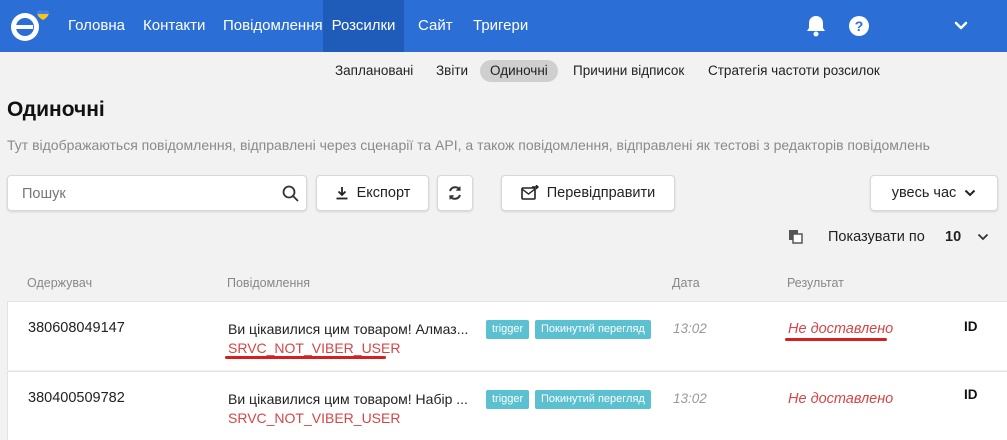  Describe the element at coordinates (273, 26) in the screenshot. I see `nav-item-messages: Повідомлення` at that location.